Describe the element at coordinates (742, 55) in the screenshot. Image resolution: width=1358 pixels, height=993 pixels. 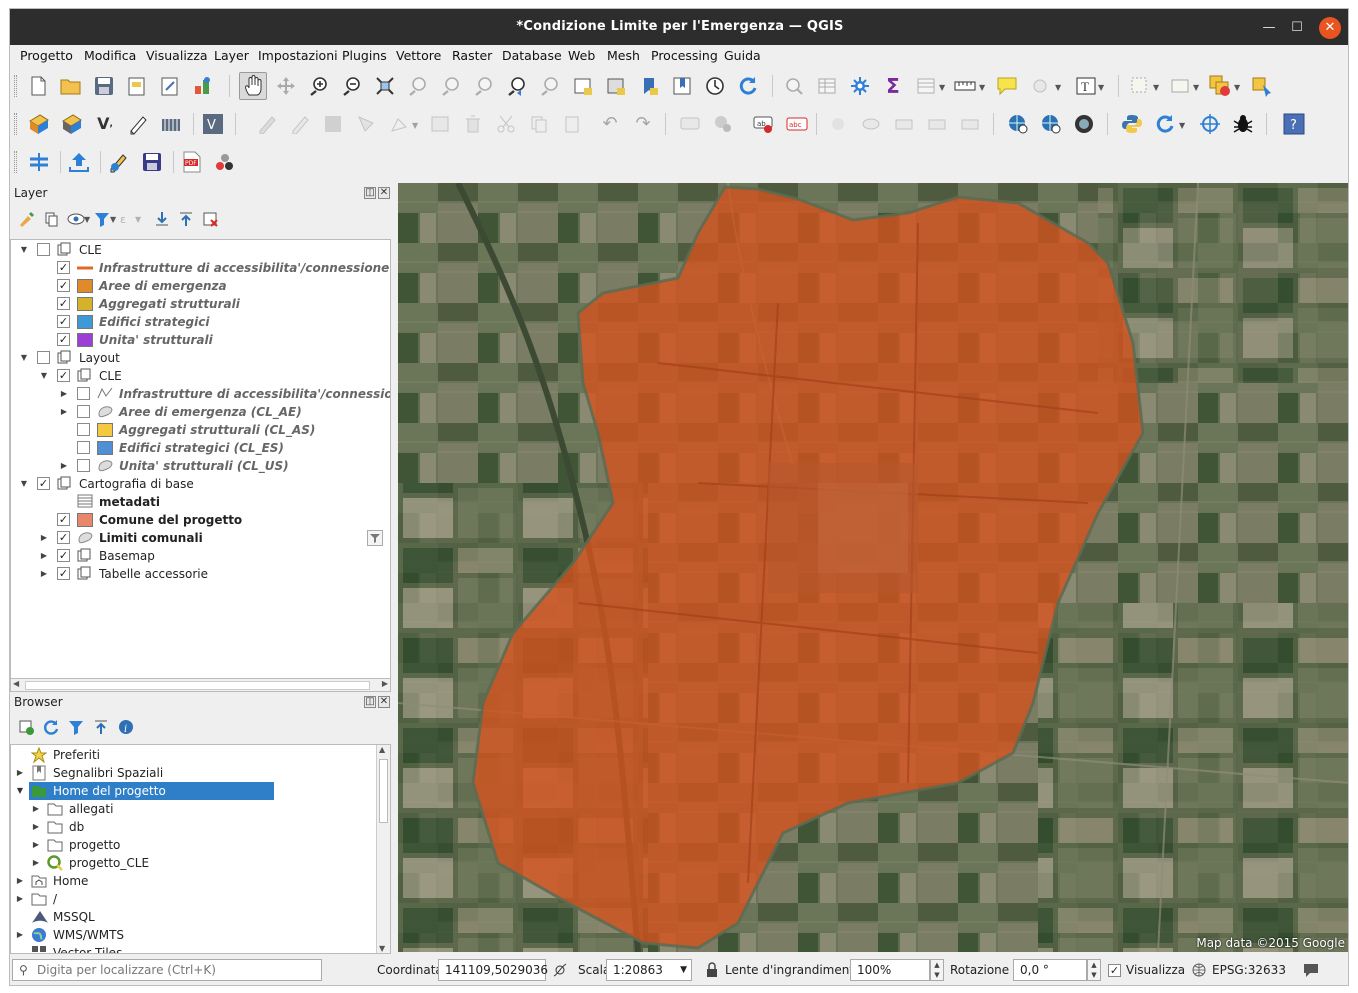
I see `menu-guida: Guida` at that location.